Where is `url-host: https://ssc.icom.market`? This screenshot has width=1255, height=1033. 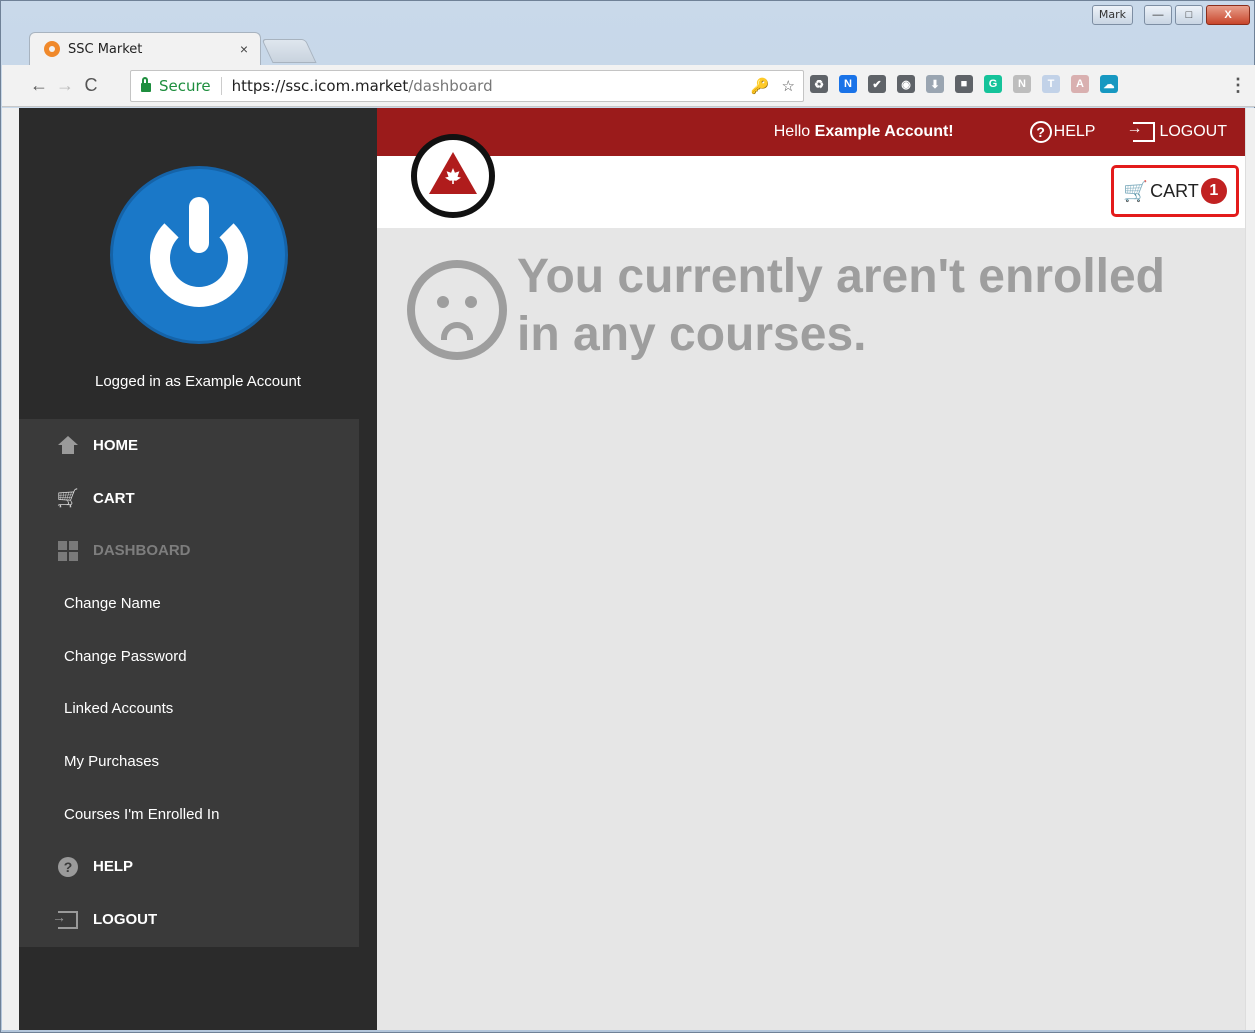 url-host: https://ssc.icom.market is located at coordinates (320, 86).